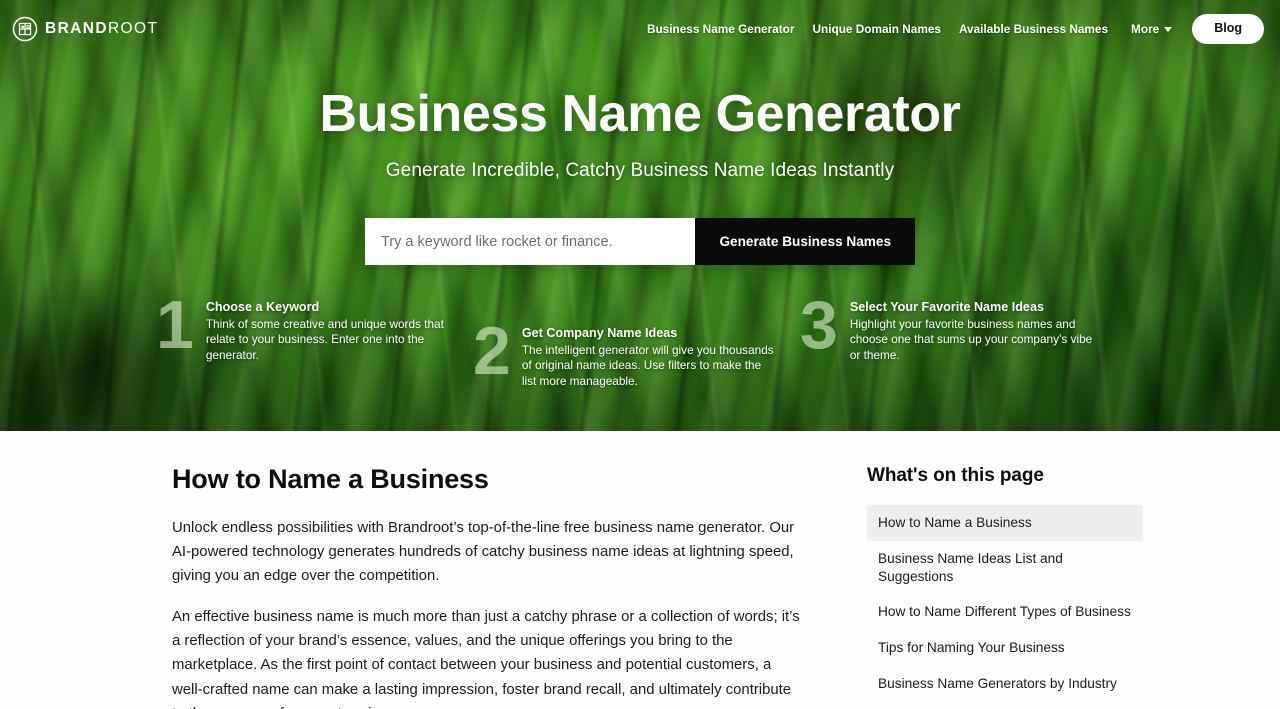 The height and width of the screenshot is (709, 1280). Describe the element at coordinates (640, 114) in the screenshot. I see `page-title: Business Name Generator` at that location.